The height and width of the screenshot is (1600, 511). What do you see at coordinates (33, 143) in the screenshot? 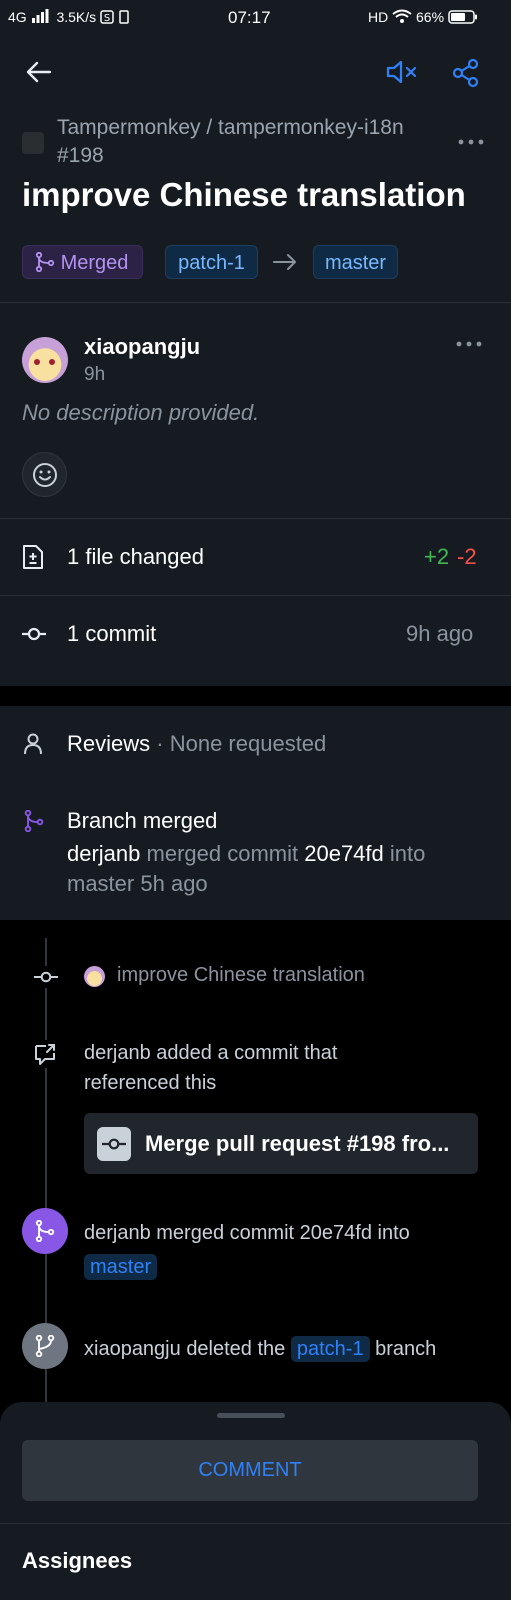
I see `repo-avatar` at bounding box center [33, 143].